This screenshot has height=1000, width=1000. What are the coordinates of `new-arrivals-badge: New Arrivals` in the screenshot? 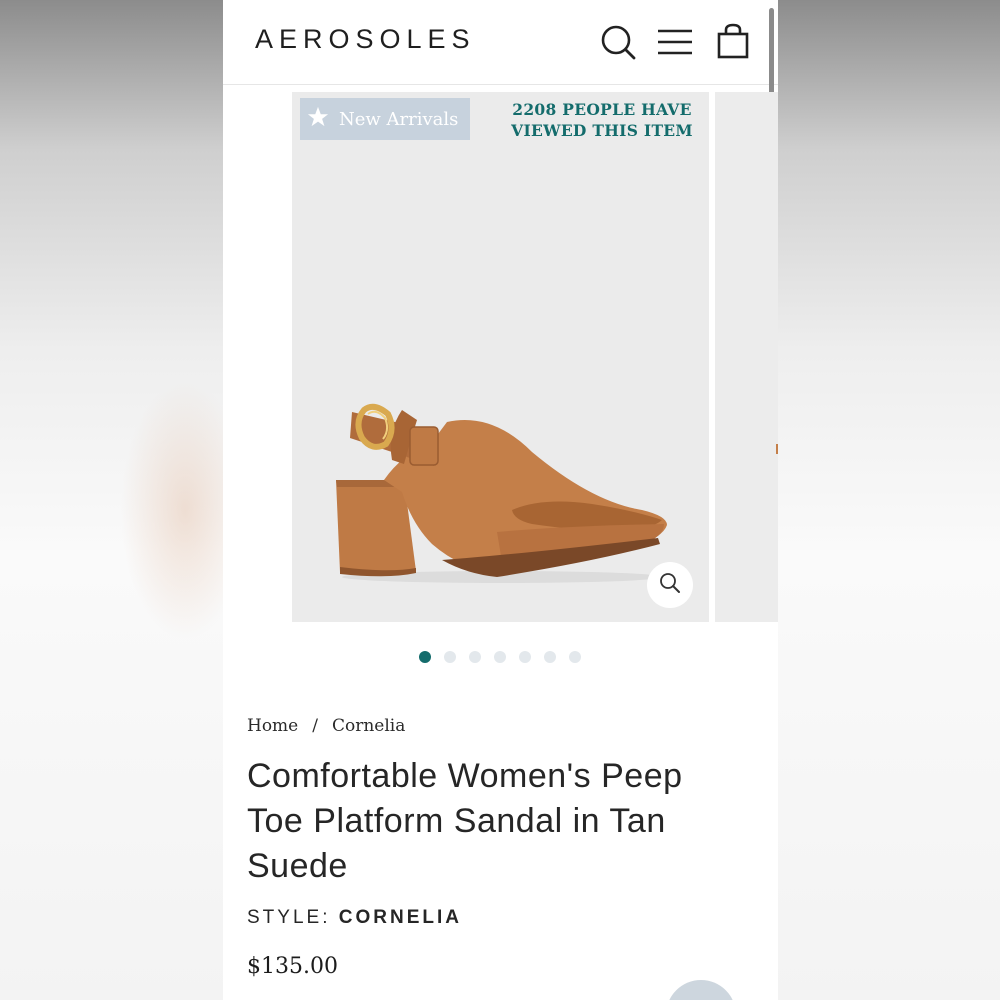 It's located at (385, 119).